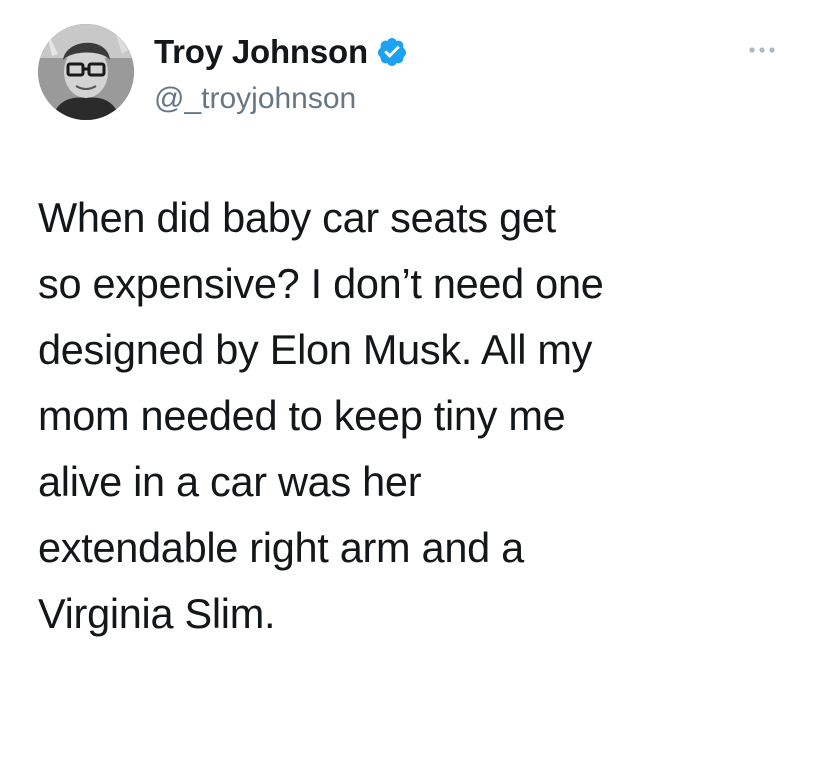 This screenshot has width=828, height=757. I want to click on author-name-row: Troy Johnson, so click(281, 52).